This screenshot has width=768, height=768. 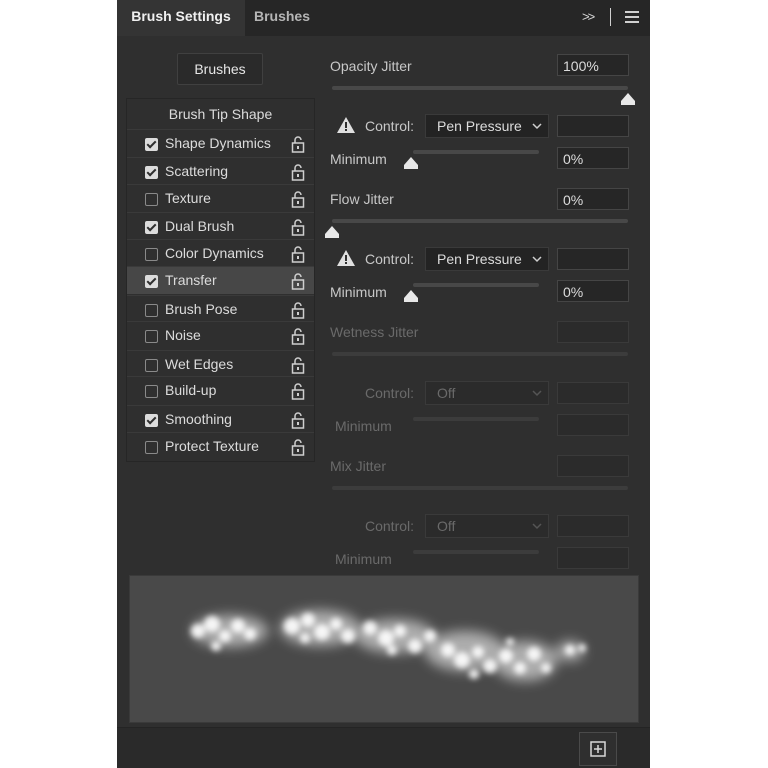 What do you see at coordinates (593, 466) in the screenshot?
I see `mix-jitter-field` at bounding box center [593, 466].